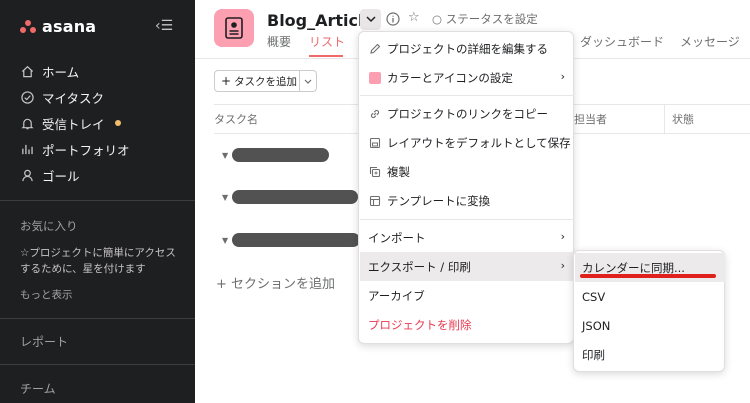 This screenshot has width=750, height=403. I want to click on sidebar-nav: ホーム マイタスク 受信トレイ ポートフォリオ ゴール, so click(97, 123).